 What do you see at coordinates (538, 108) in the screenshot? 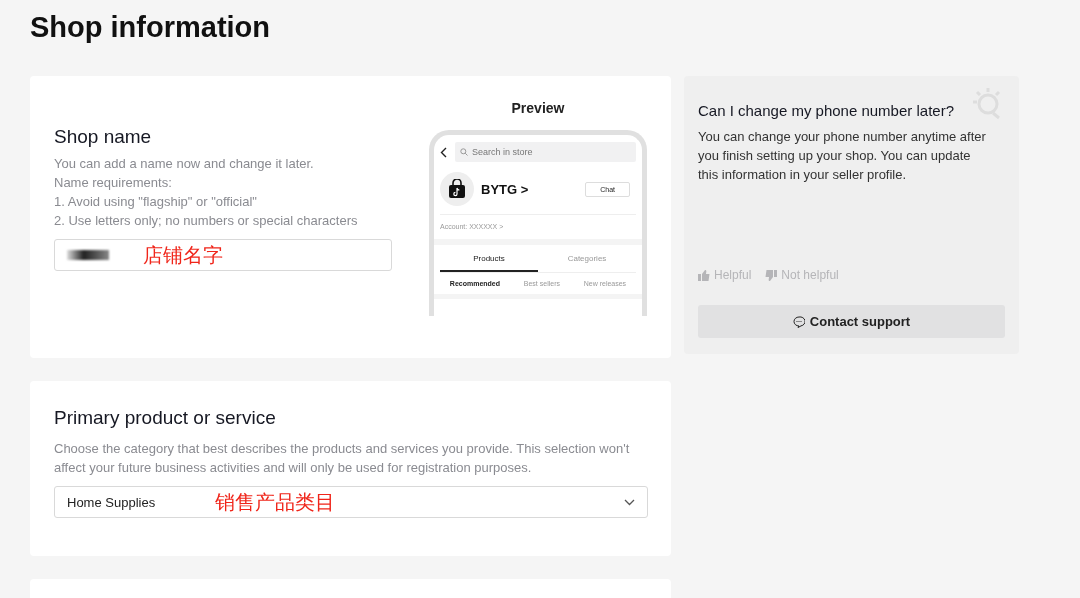
I see `preview-title: Preview` at bounding box center [538, 108].